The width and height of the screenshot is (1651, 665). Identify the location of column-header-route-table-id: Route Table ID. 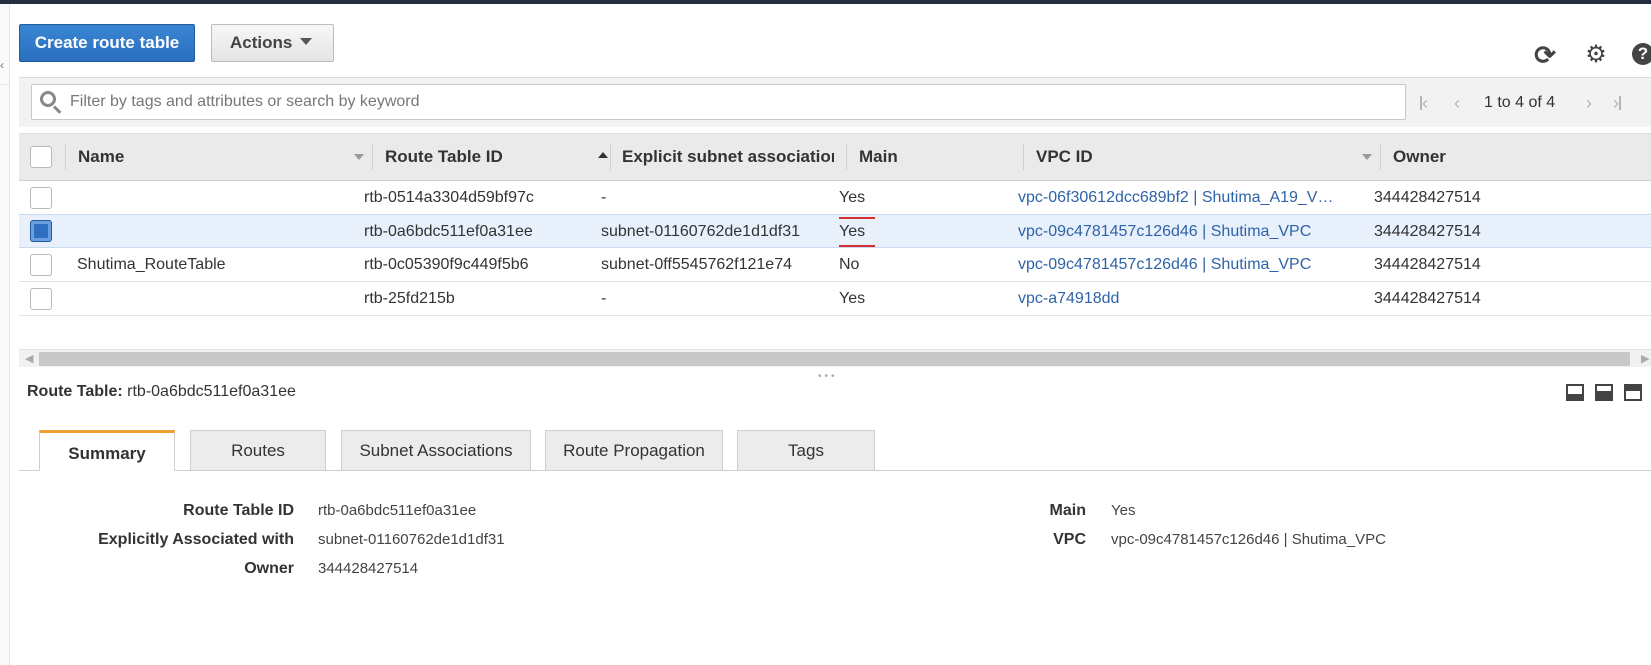
(444, 157).